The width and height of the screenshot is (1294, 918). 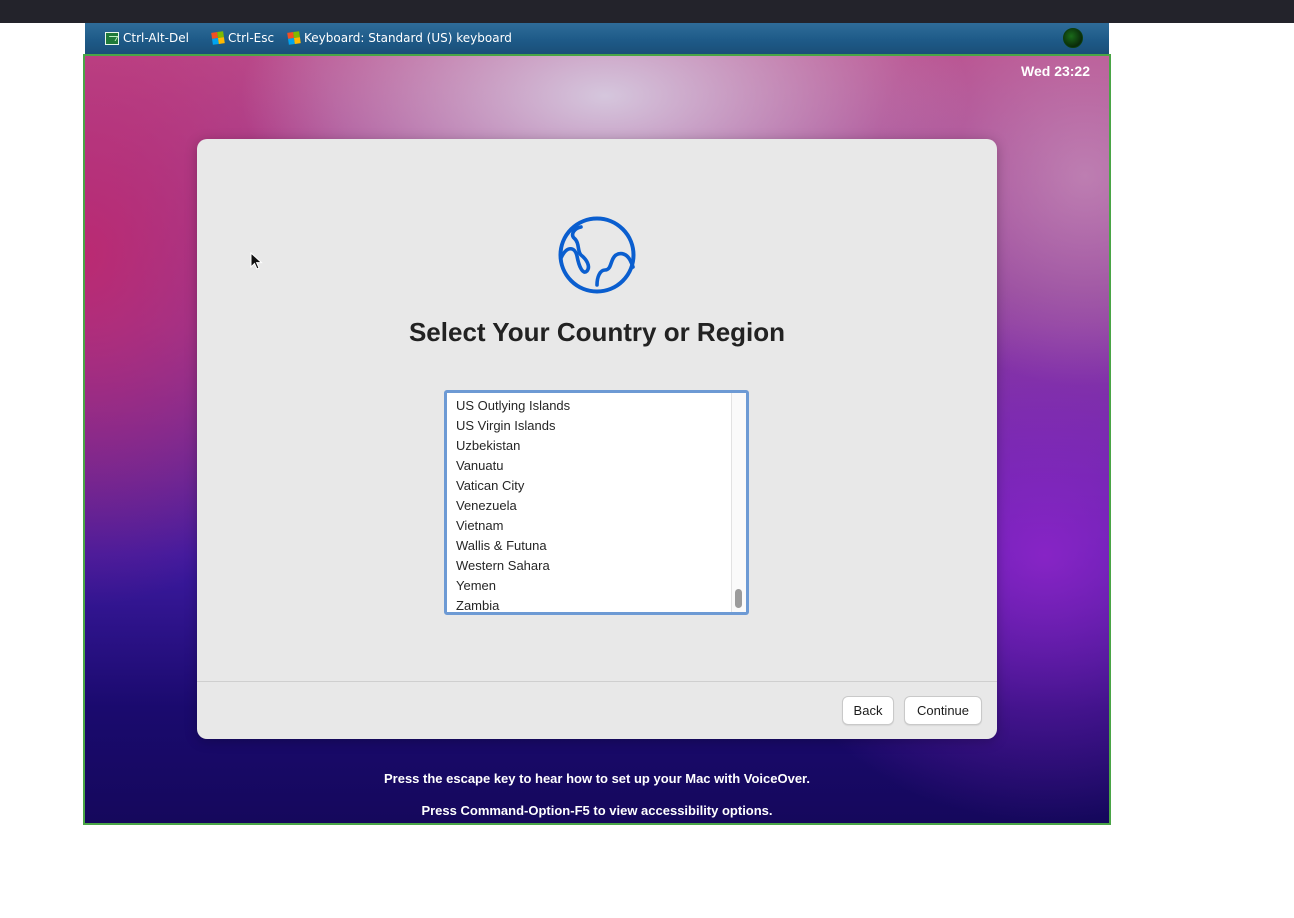 What do you see at coordinates (589, 486) in the screenshot?
I see `country-list-item: Vatican City` at bounding box center [589, 486].